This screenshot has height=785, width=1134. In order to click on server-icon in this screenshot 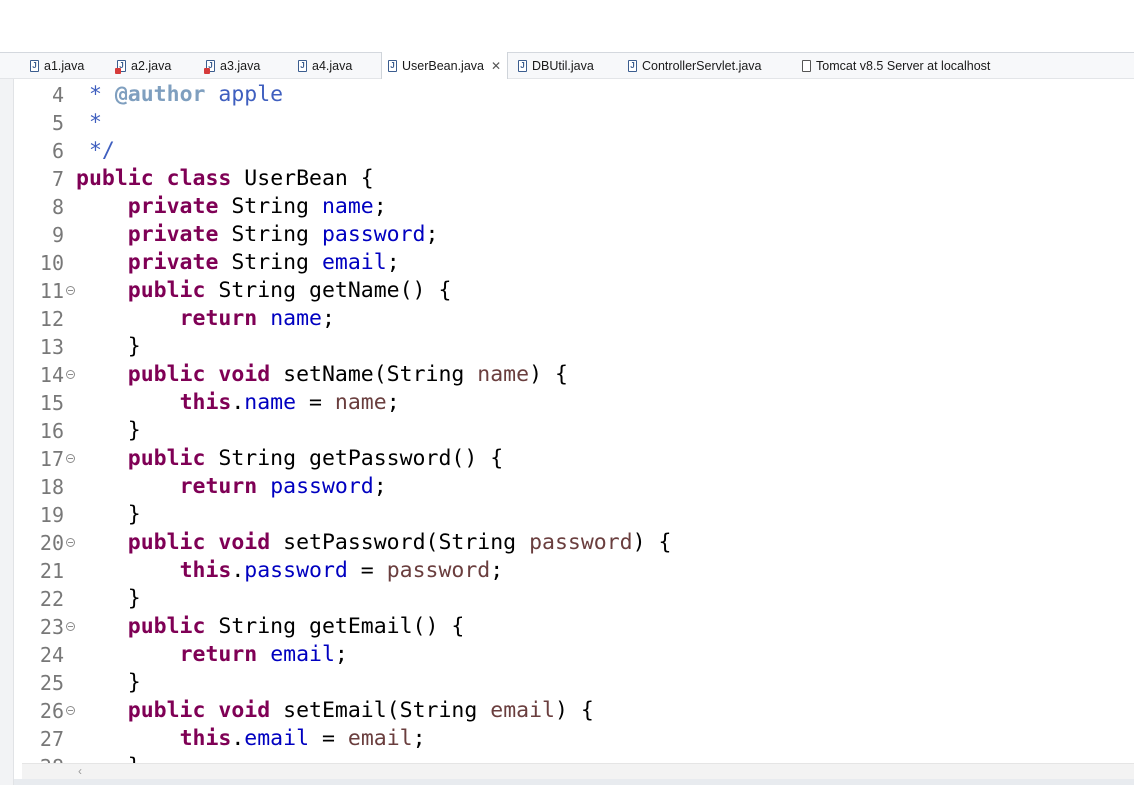, I will do `click(806, 66)`.